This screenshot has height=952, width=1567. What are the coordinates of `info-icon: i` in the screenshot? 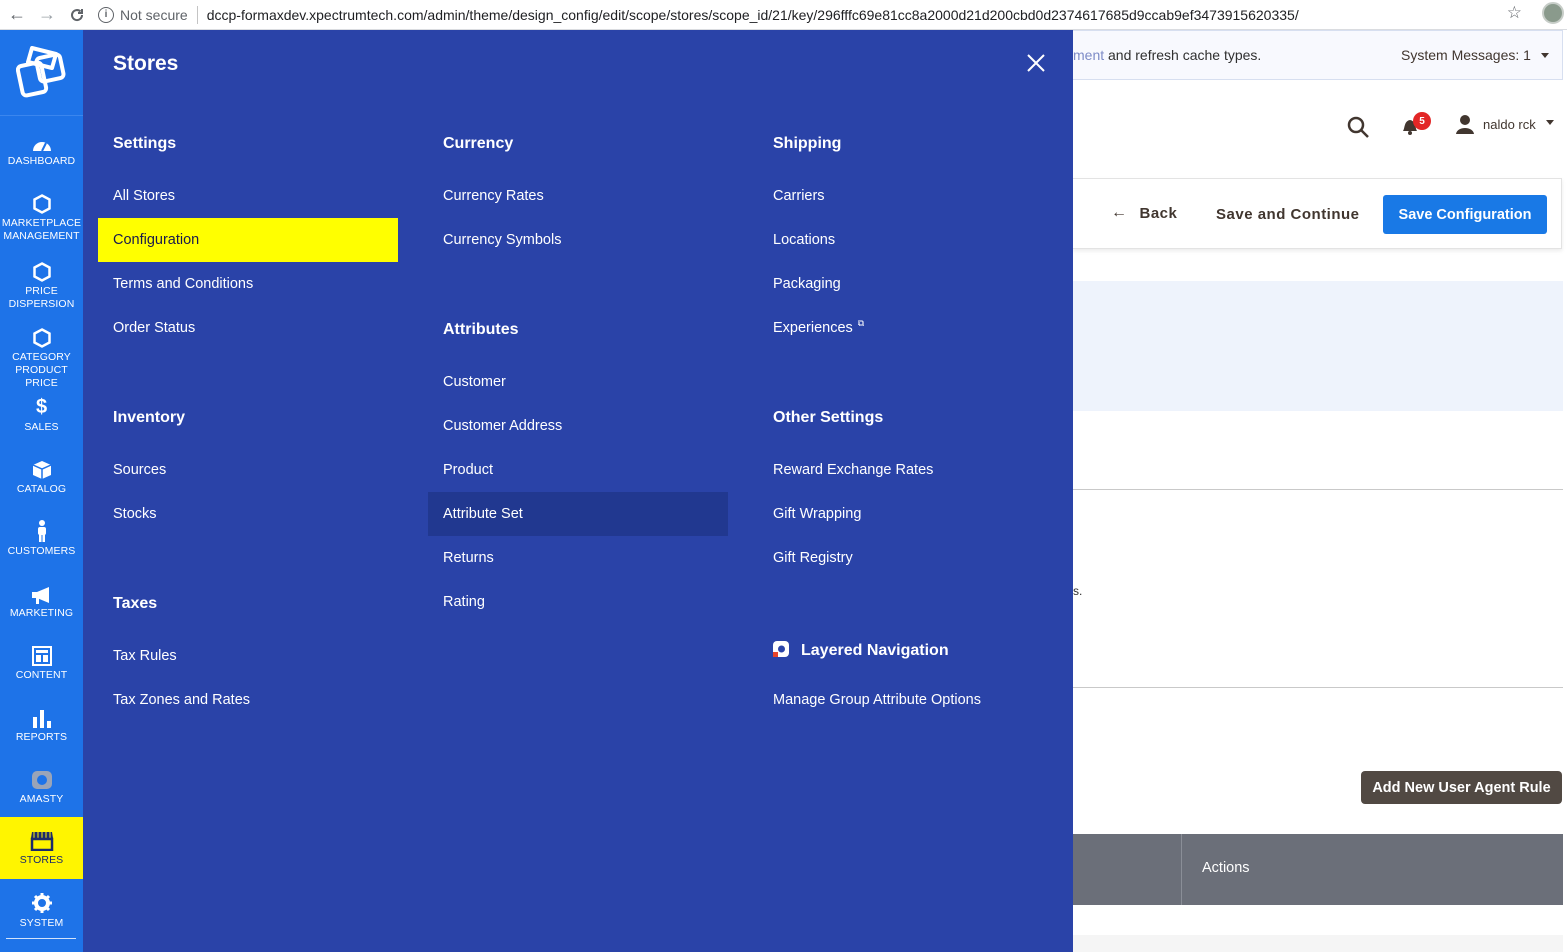 It's located at (106, 14).